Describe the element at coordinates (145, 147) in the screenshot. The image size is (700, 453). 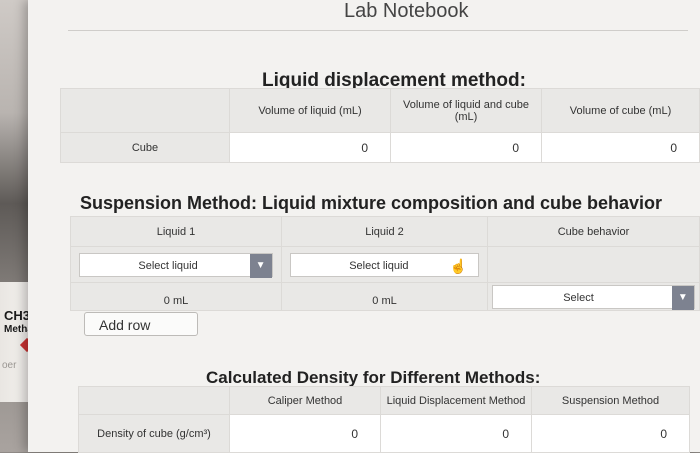
I see `row-label-cube: Cube` at that location.